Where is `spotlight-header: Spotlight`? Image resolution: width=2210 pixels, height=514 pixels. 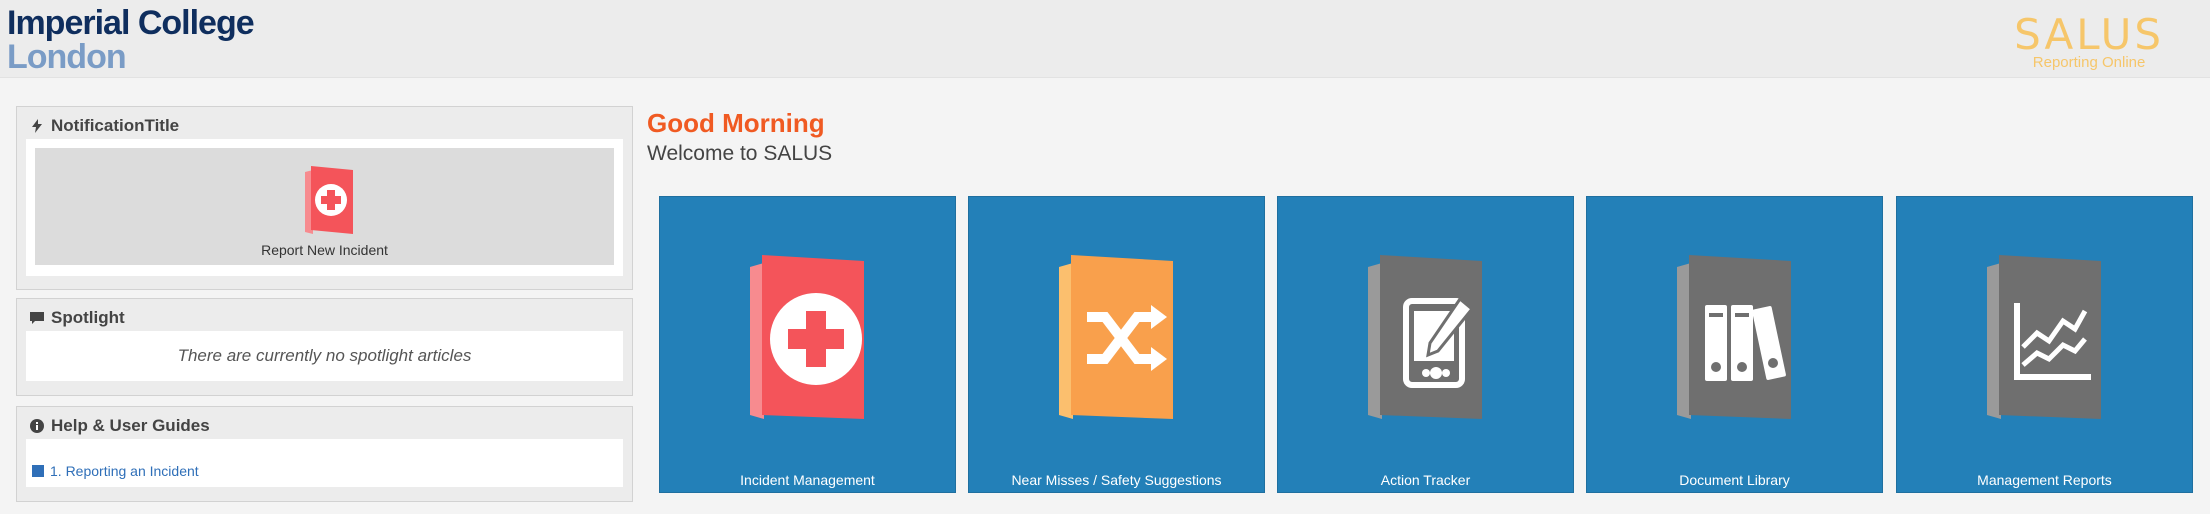 spotlight-header: Spotlight is located at coordinates (324, 315).